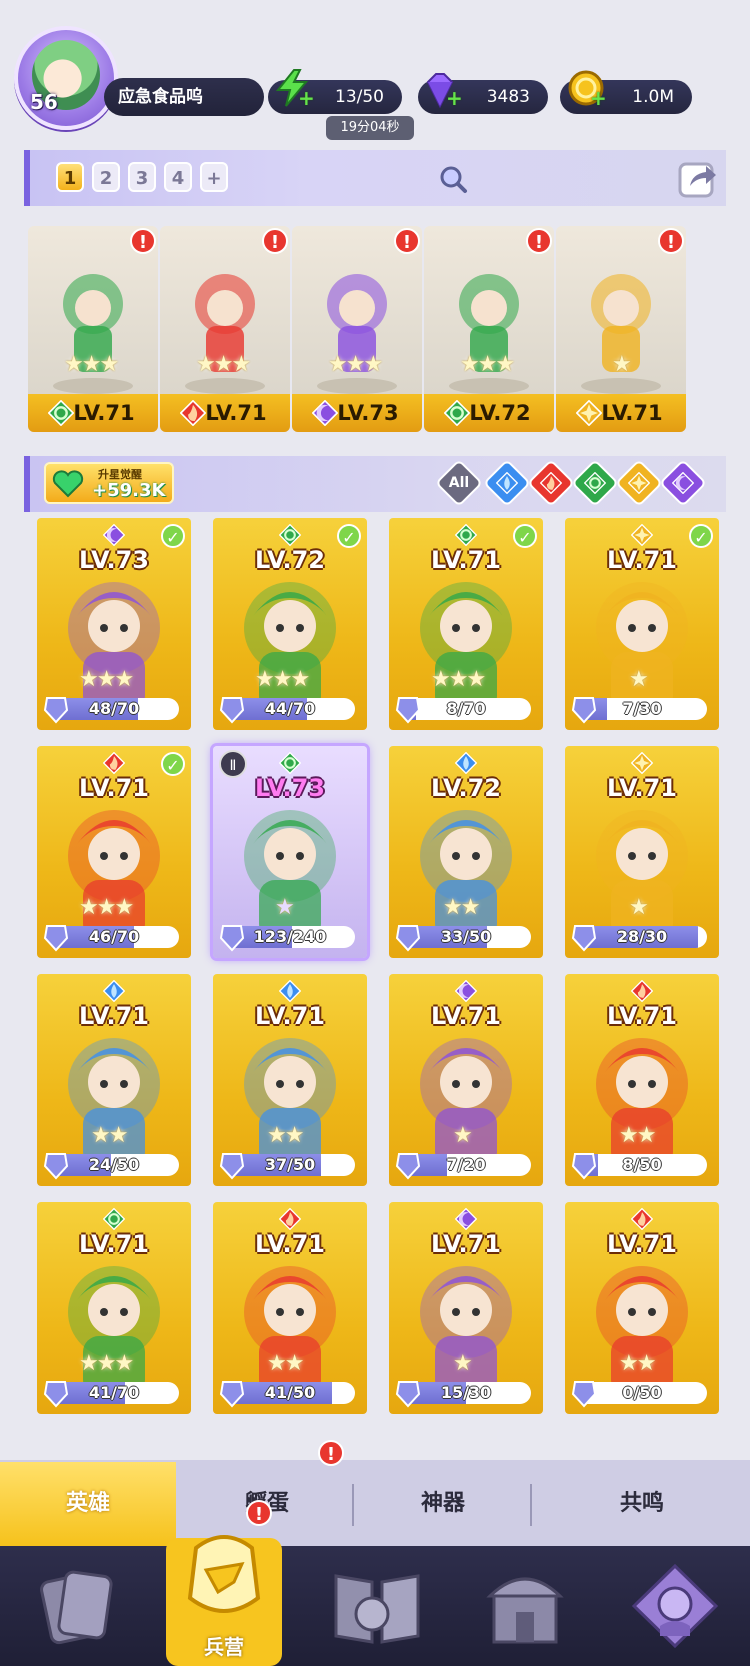  Describe the element at coordinates (178, 177) in the screenshot. I see `team-tab-4: 4` at that location.